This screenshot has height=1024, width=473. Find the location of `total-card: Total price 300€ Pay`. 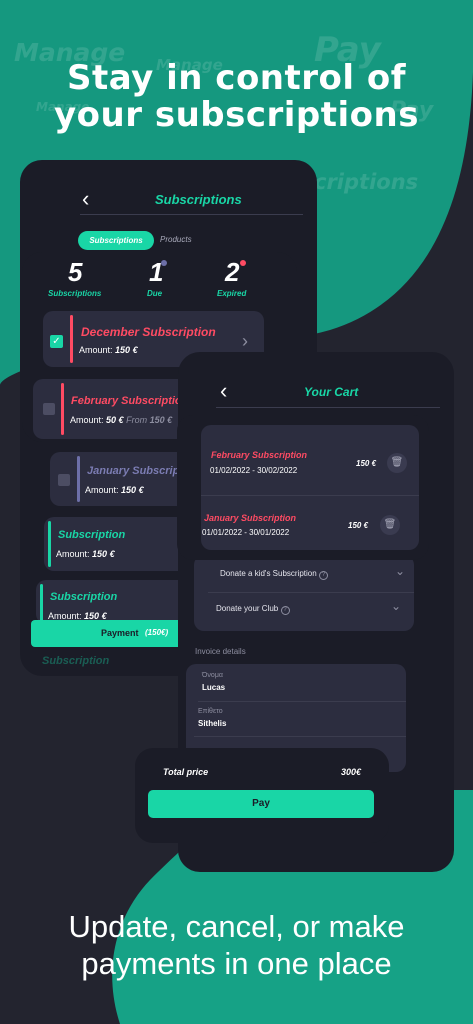

total-card: Total price 300€ Pay is located at coordinates (262, 795).